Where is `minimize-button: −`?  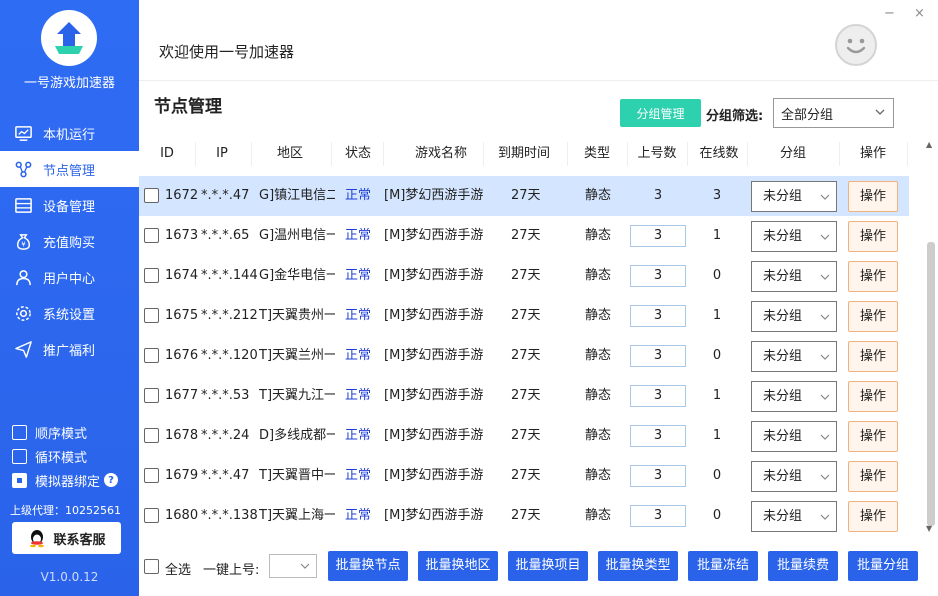
minimize-button: − is located at coordinates (889, 13).